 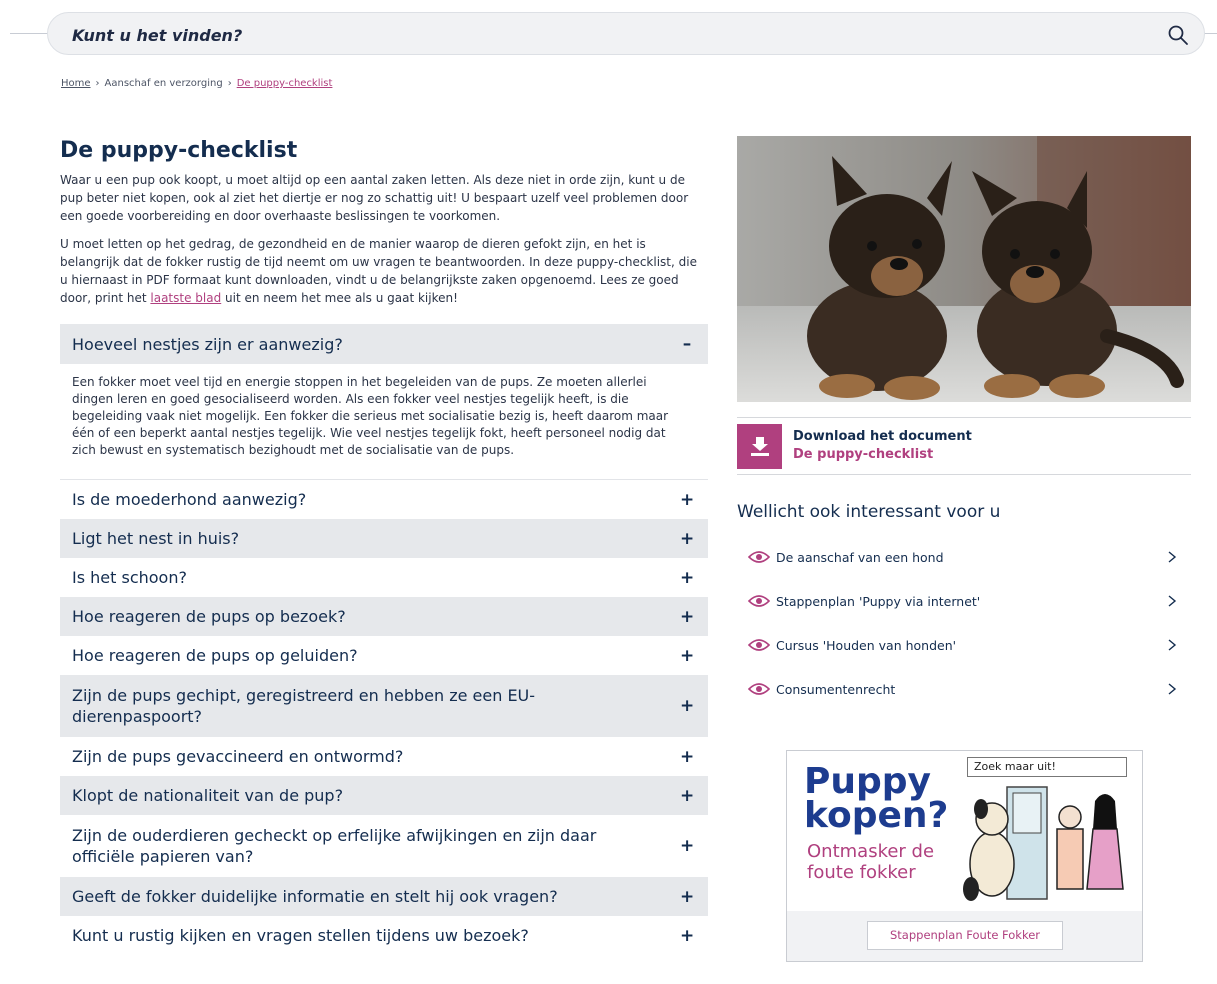 I want to click on accordion-item-open: Hoeveel nestjes zijn er aanwezig? –, so click(x=384, y=344).